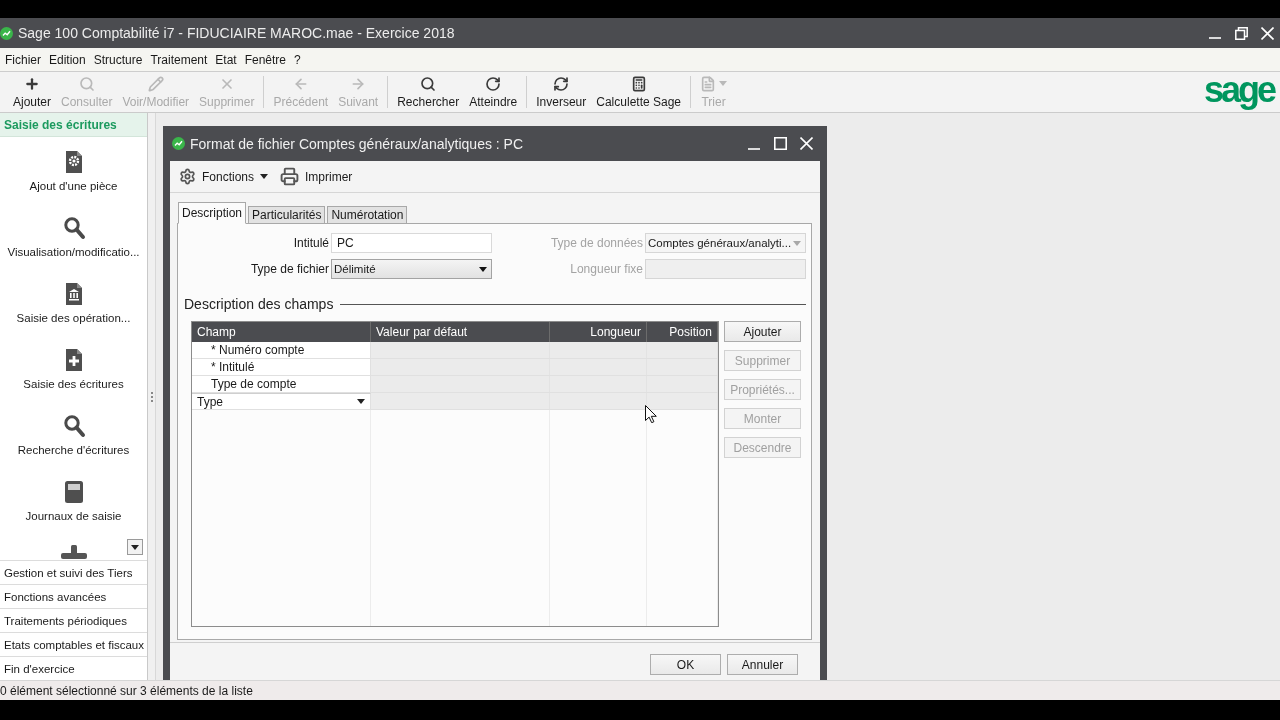 This screenshot has height=720, width=1280. What do you see at coordinates (23, 59) in the screenshot?
I see `menu-item: Fichier` at bounding box center [23, 59].